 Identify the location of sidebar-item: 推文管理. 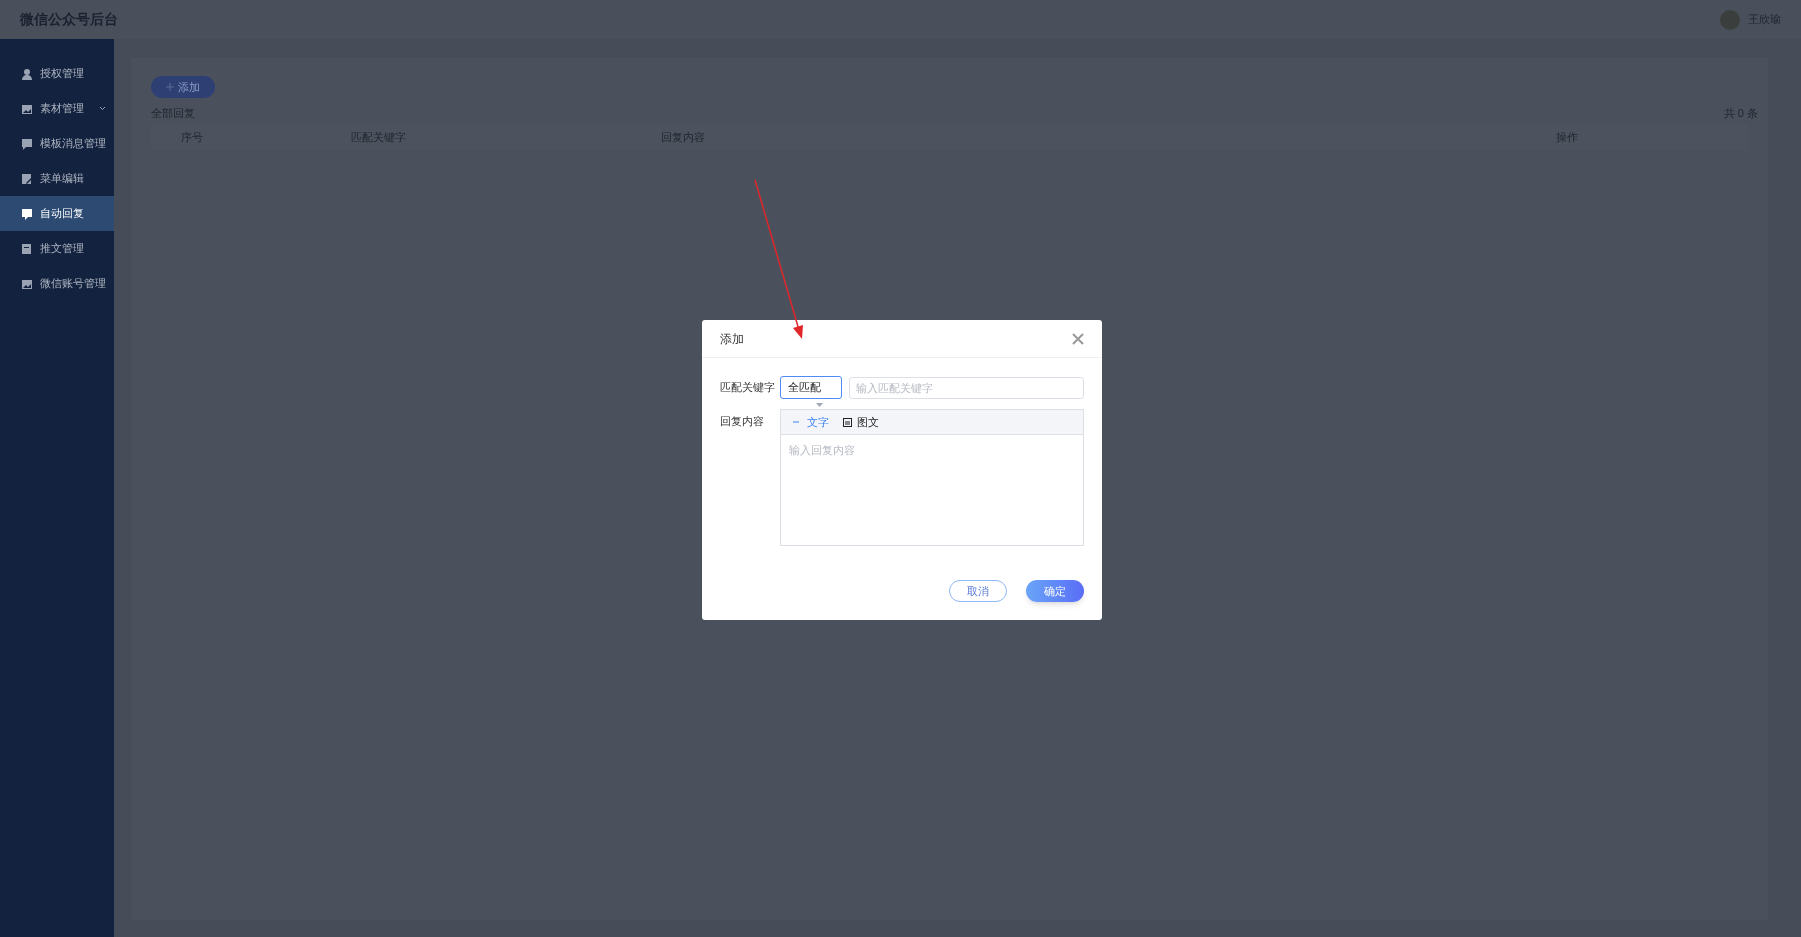
(57, 248).